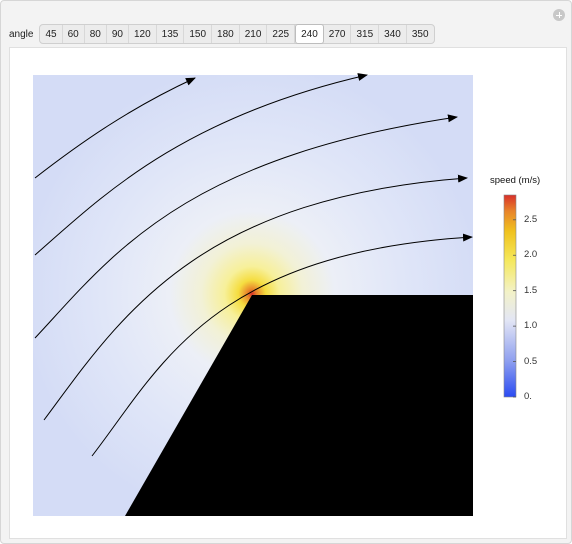 The height and width of the screenshot is (544, 572). What do you see at coordinates (531, 255) in the screenshot?
I see `colorbar-tick-label: 2.0` at bounding box center [531, 255].